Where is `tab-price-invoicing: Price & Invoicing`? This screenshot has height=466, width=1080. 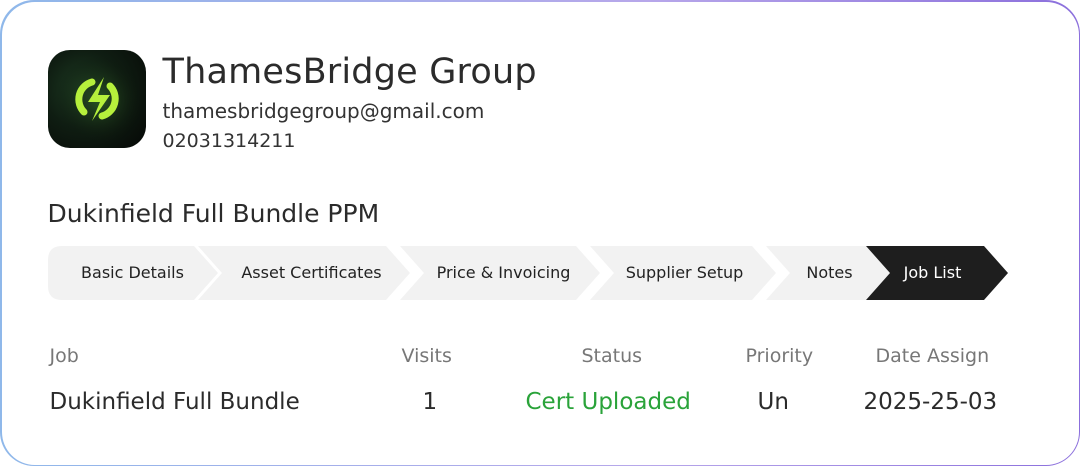
tab-price-invoicing: Price & Invoicing is located at coordinates (499, 272).